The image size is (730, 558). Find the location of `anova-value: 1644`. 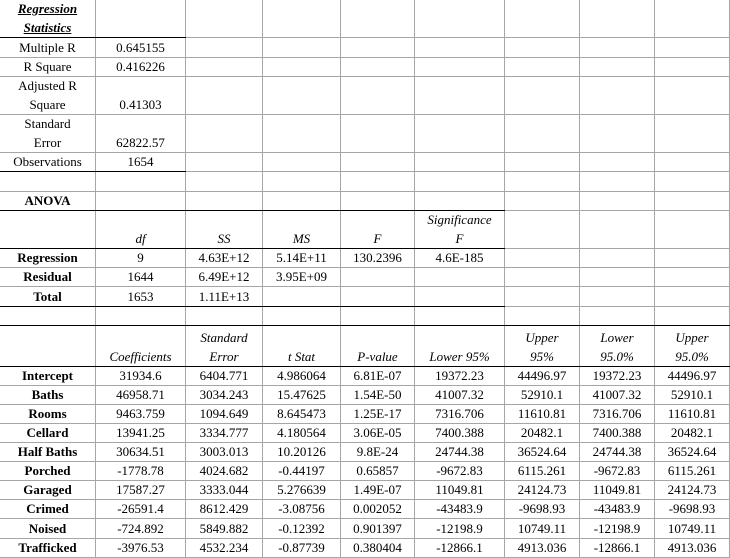

anova-value: 1644 is located at coordinates (141, 277).